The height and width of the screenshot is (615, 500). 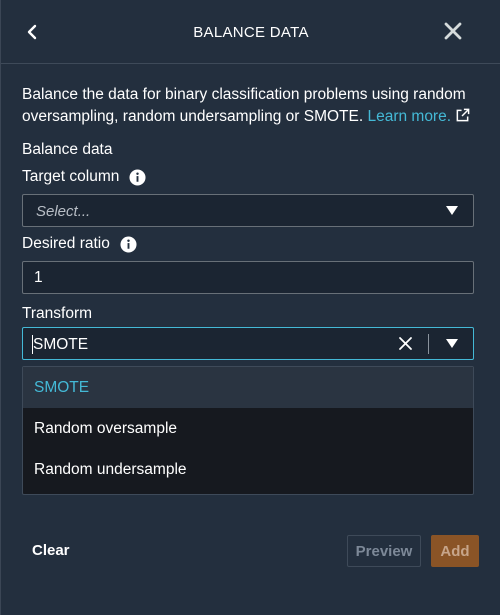 What do you see at coordinates (248, 469) in the screenshot?
I see `dropdown-option-random-undersample: Random undersample` at bounding box center [248, 469].